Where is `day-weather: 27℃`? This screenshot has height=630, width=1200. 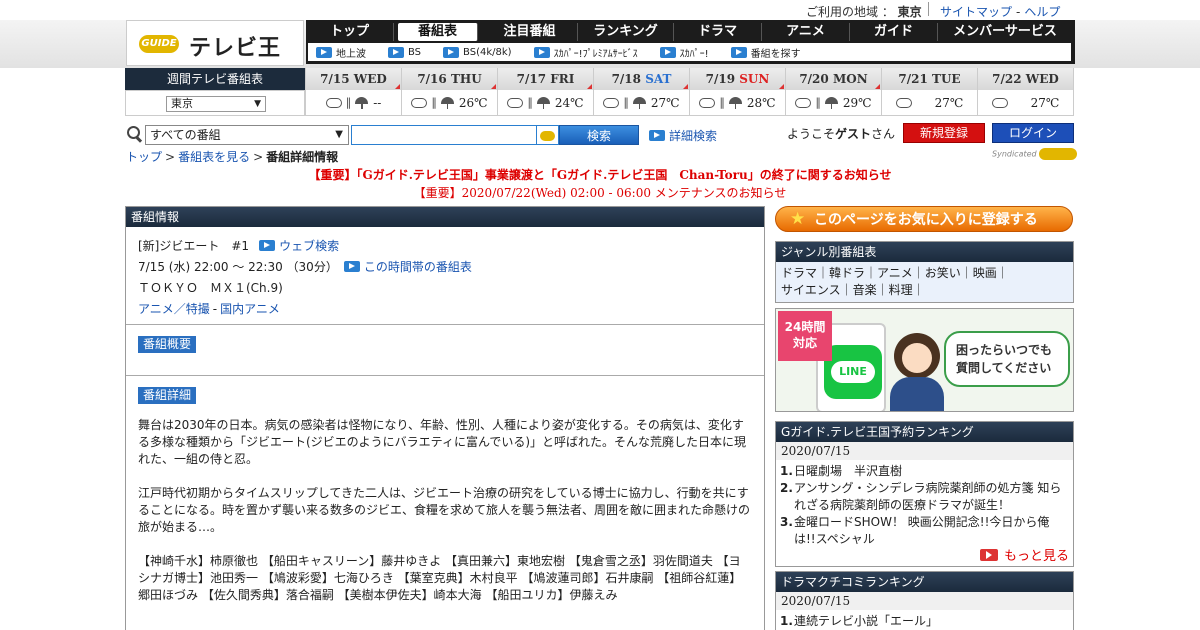 day-weather: 27℃ is located at coordinates (1025, 103).